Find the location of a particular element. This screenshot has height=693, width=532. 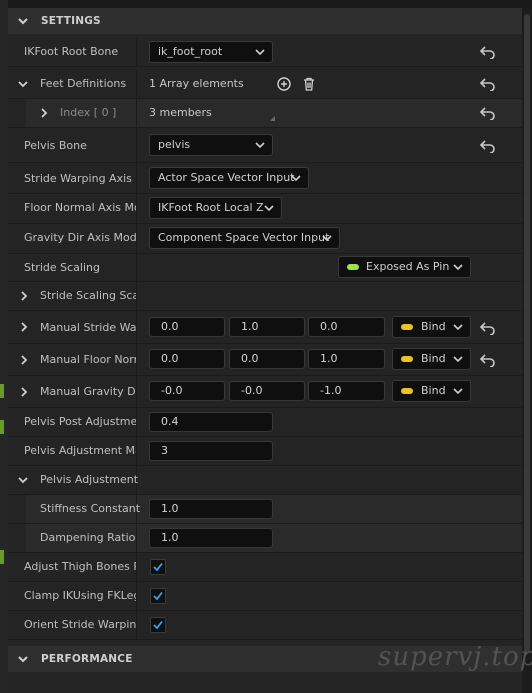

property-row: Dampening Ratio 1.0 is located at coordinates (265, 538).